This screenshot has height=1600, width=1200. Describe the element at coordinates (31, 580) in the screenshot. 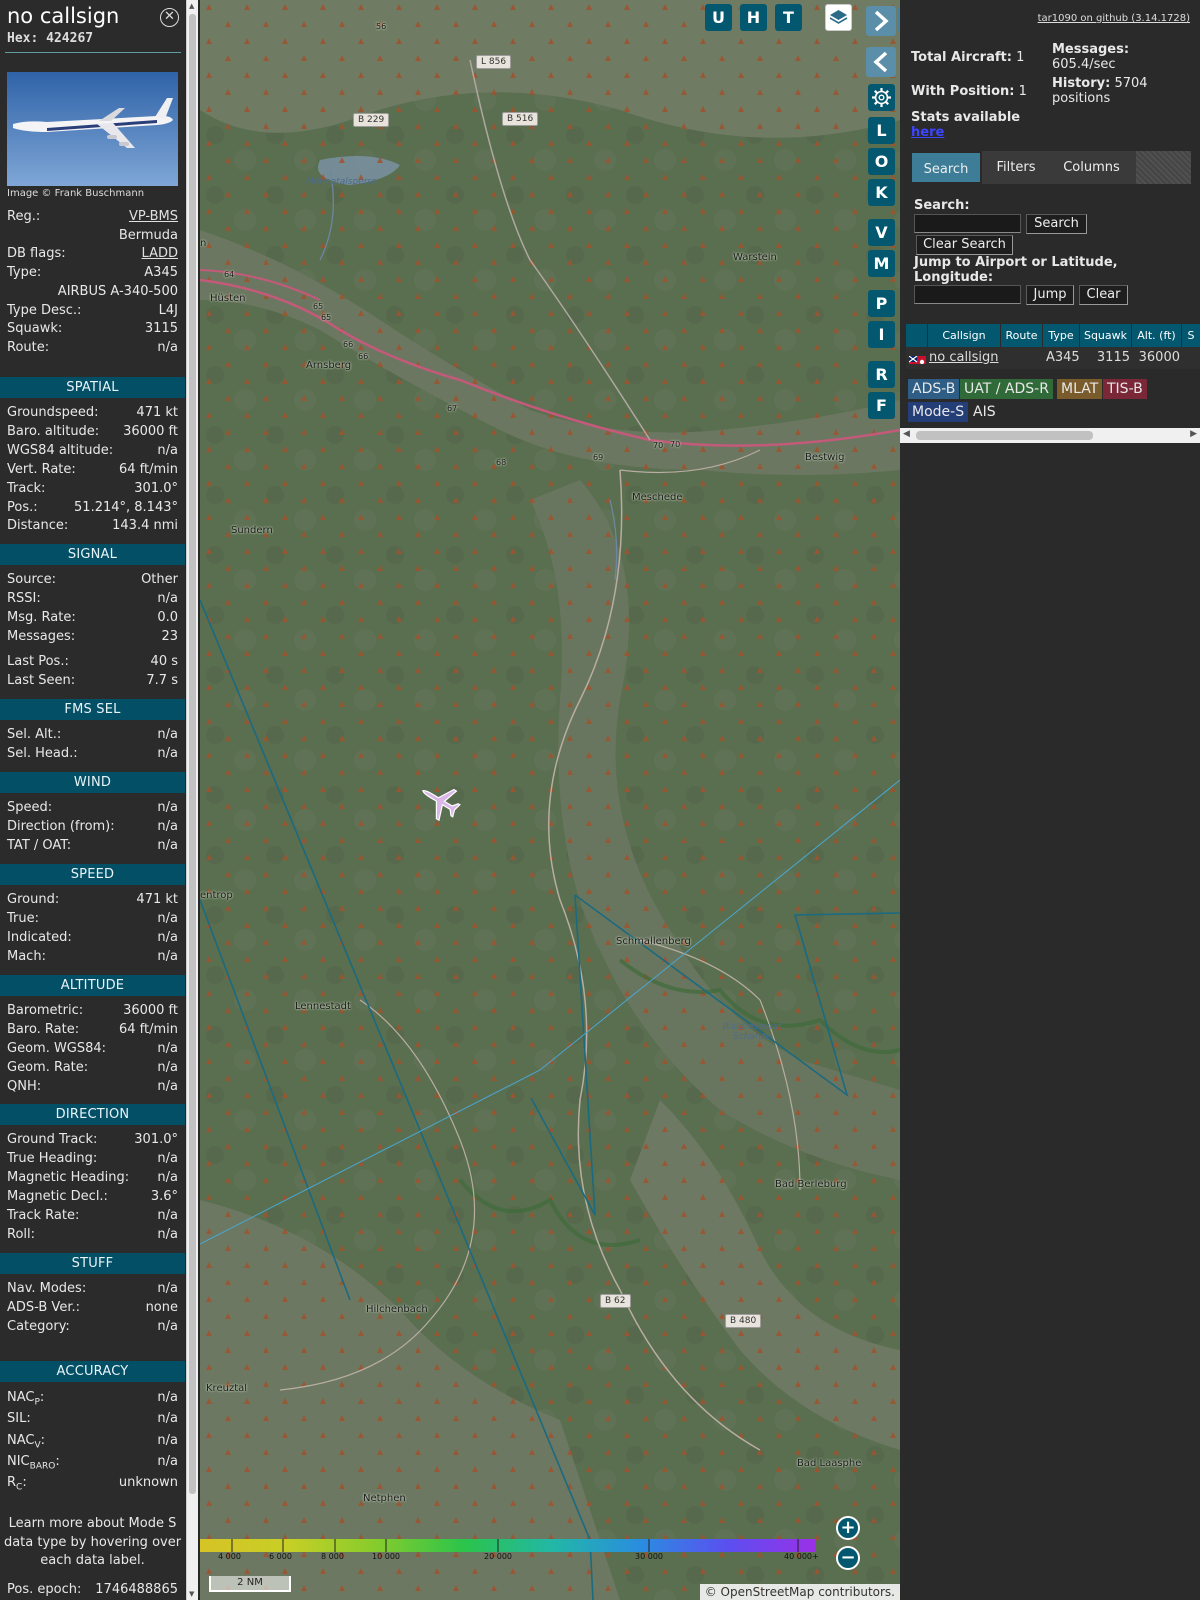

I see `field-label: Source:` at that location.